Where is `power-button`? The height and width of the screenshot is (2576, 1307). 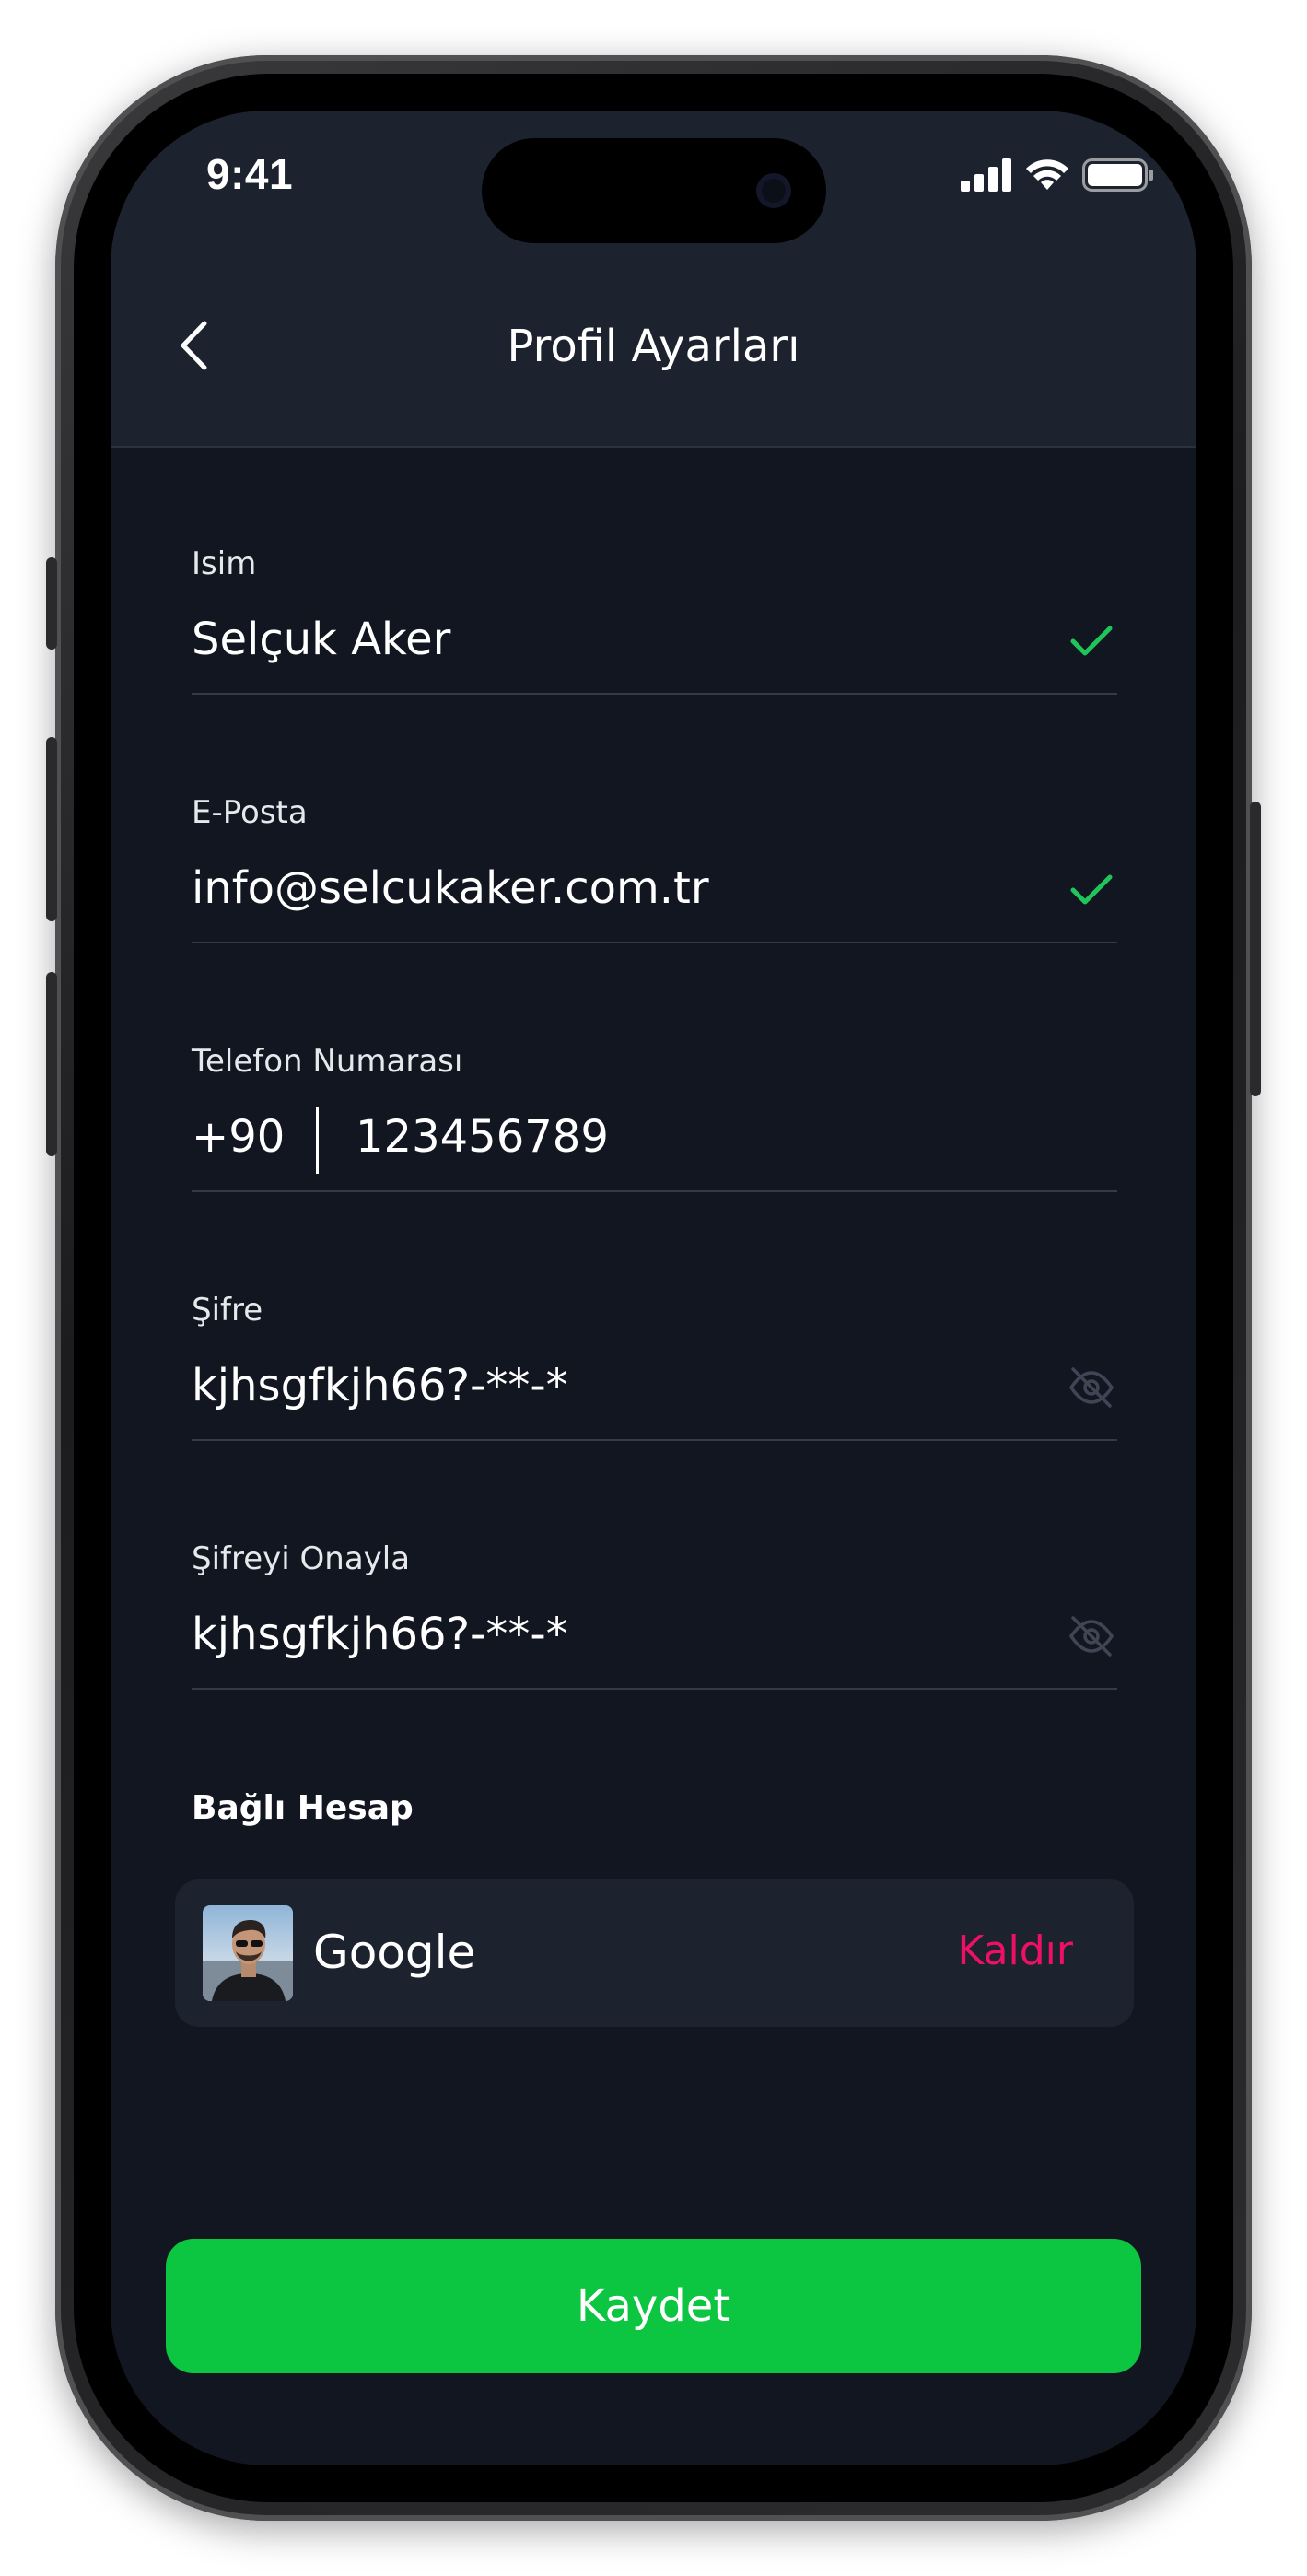
power-button is located at coordinates (1256, 949).